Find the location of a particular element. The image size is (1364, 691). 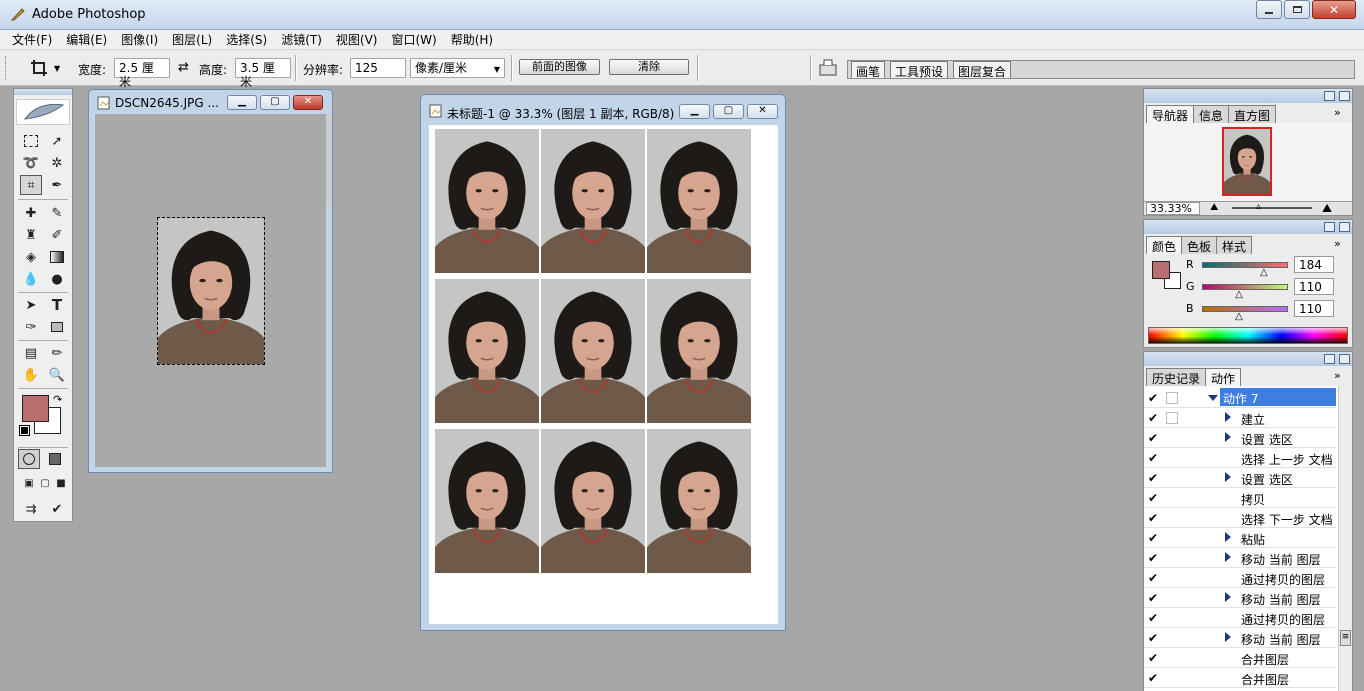

type-tool-icon: T is located at coordinates (57, 305).